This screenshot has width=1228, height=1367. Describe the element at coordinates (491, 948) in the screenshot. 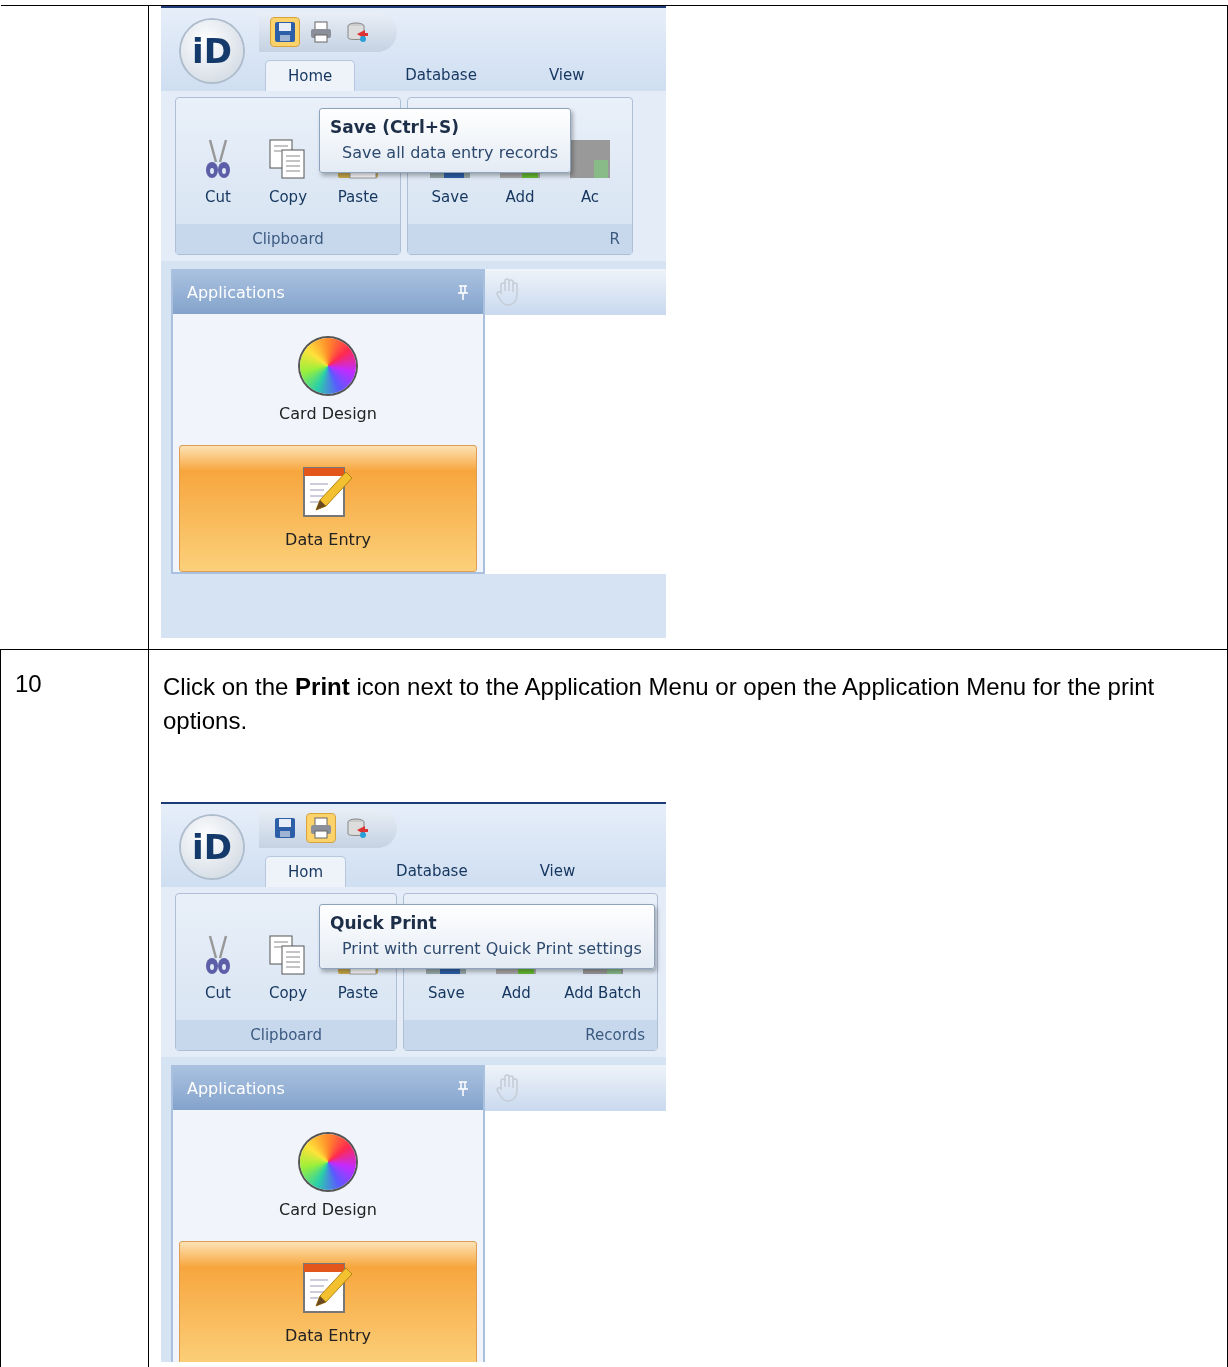

I see `tooltip-text: Print with current Quick Print settings` at that location.